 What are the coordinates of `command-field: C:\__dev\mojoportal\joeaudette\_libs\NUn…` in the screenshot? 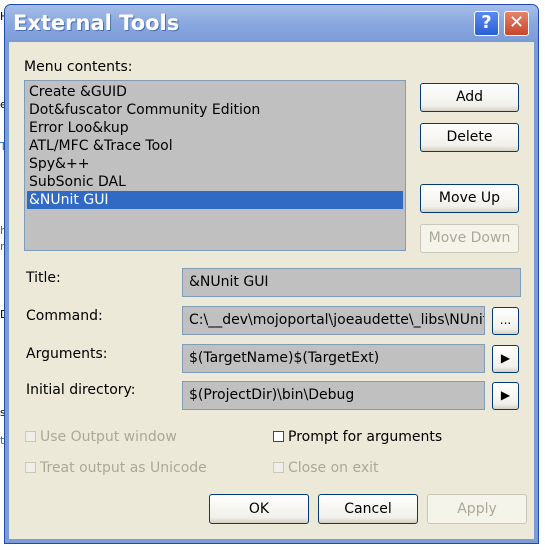 It's located at (333, 320).